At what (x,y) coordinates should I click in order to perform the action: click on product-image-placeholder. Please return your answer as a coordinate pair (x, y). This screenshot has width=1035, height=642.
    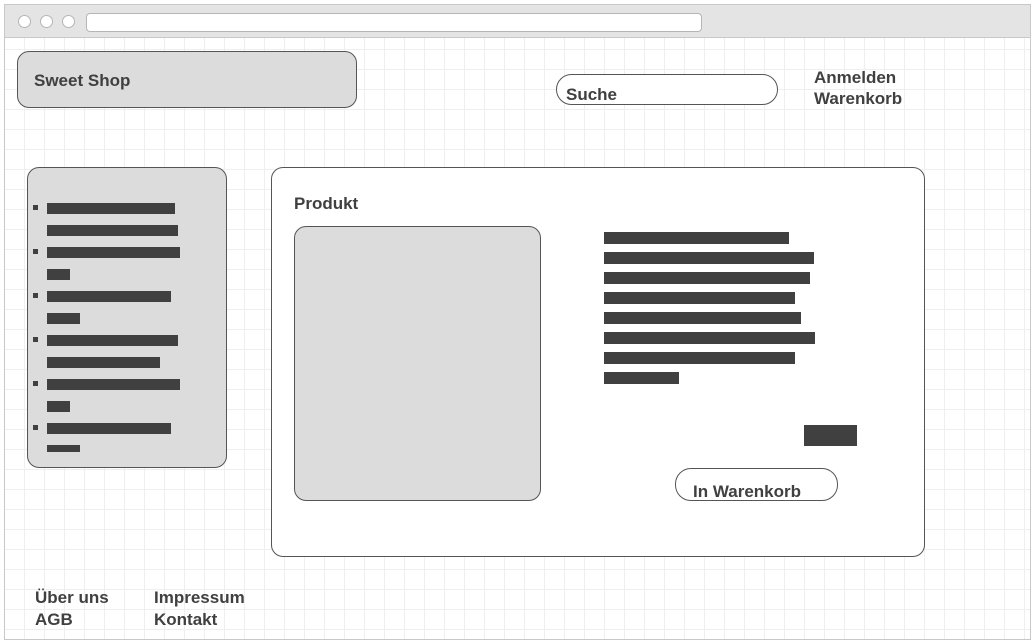
    Looking at the image, I should click on (417, 363).